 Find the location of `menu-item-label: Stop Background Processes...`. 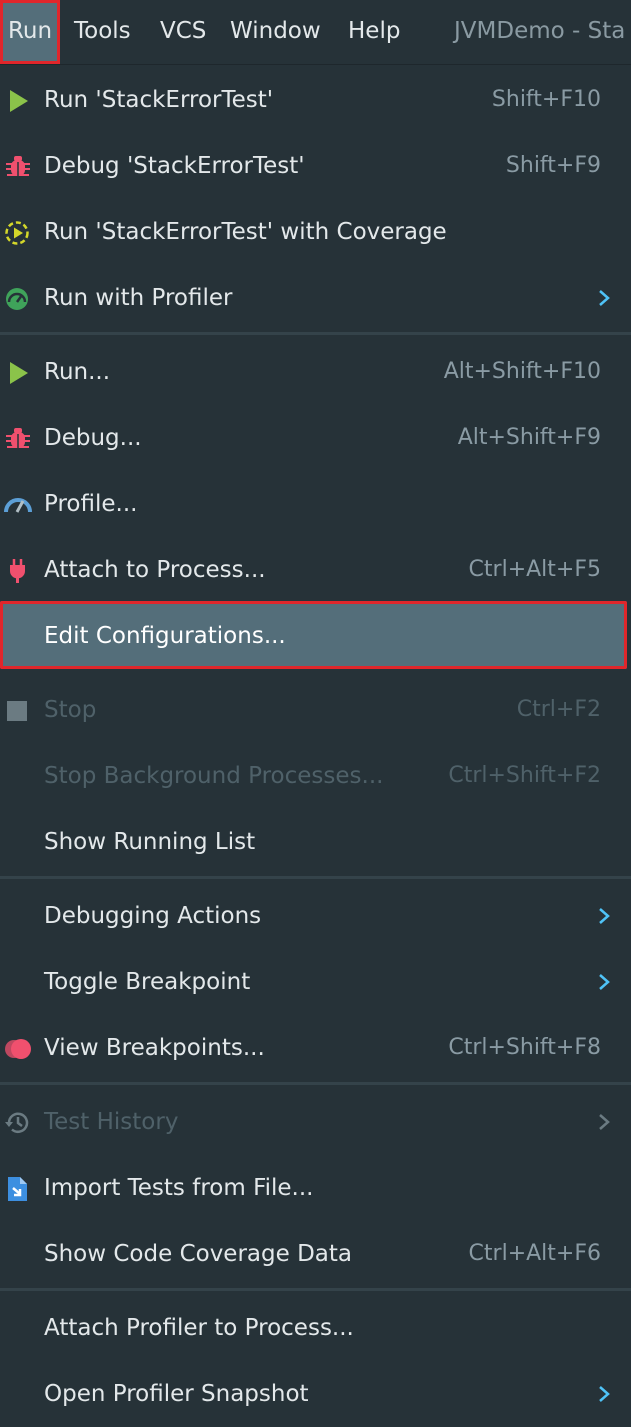

menu-item-label: Stop Background Processes... is located at coordinates (214, 776).